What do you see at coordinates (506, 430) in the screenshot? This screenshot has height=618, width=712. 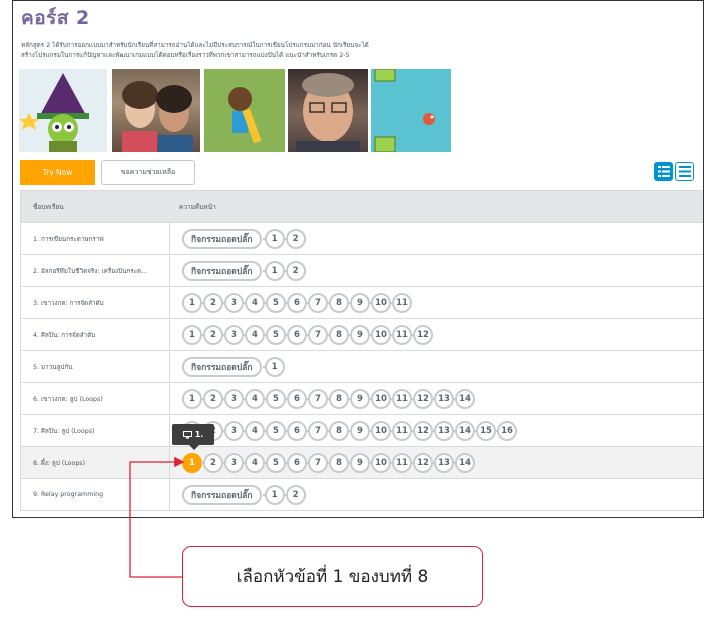 I see `level-bubble: 16` at bounding box center [506, 430].